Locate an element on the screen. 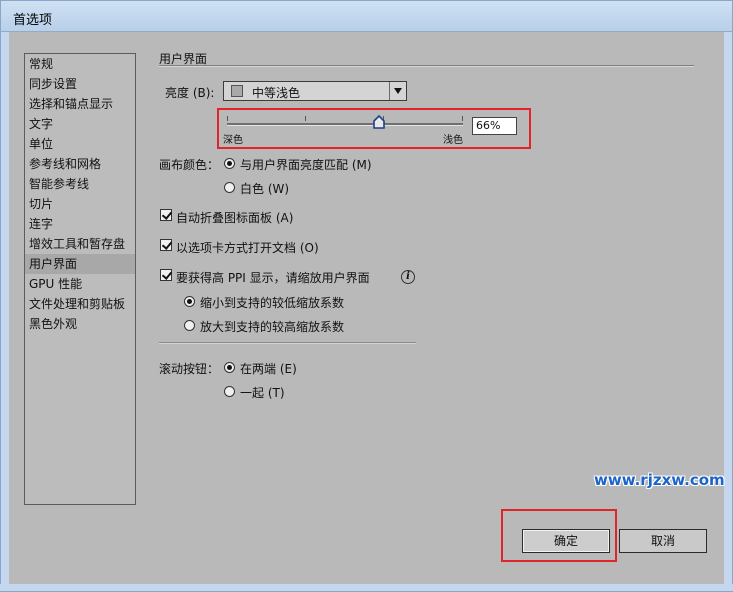 This screenshot has height=592, width=733. scroll-buttons-both-ends-radio is located at coordinates (229, 367).